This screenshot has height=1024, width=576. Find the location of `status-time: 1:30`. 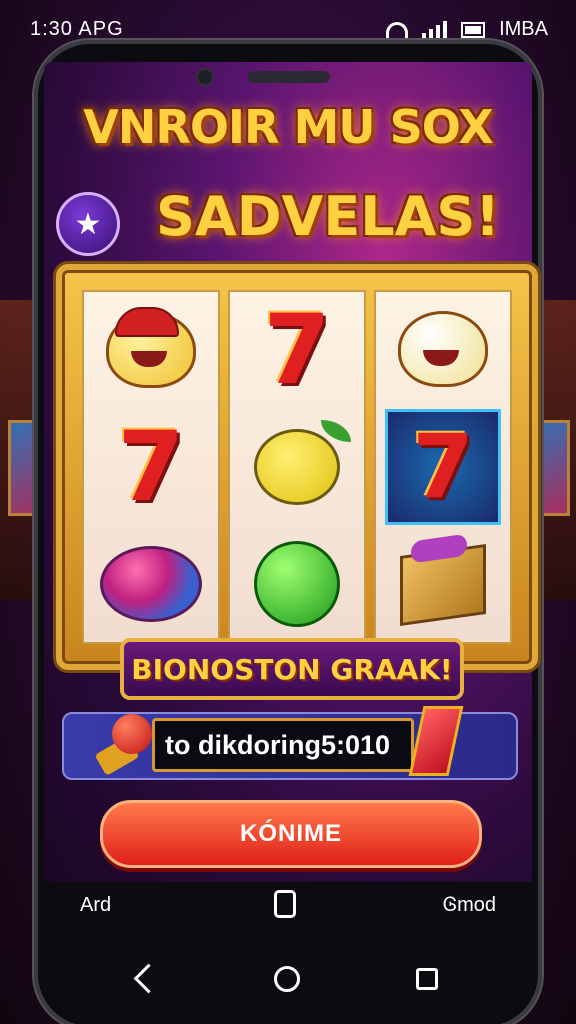

status-time: 1:30 is located at coordinates (51, 29).